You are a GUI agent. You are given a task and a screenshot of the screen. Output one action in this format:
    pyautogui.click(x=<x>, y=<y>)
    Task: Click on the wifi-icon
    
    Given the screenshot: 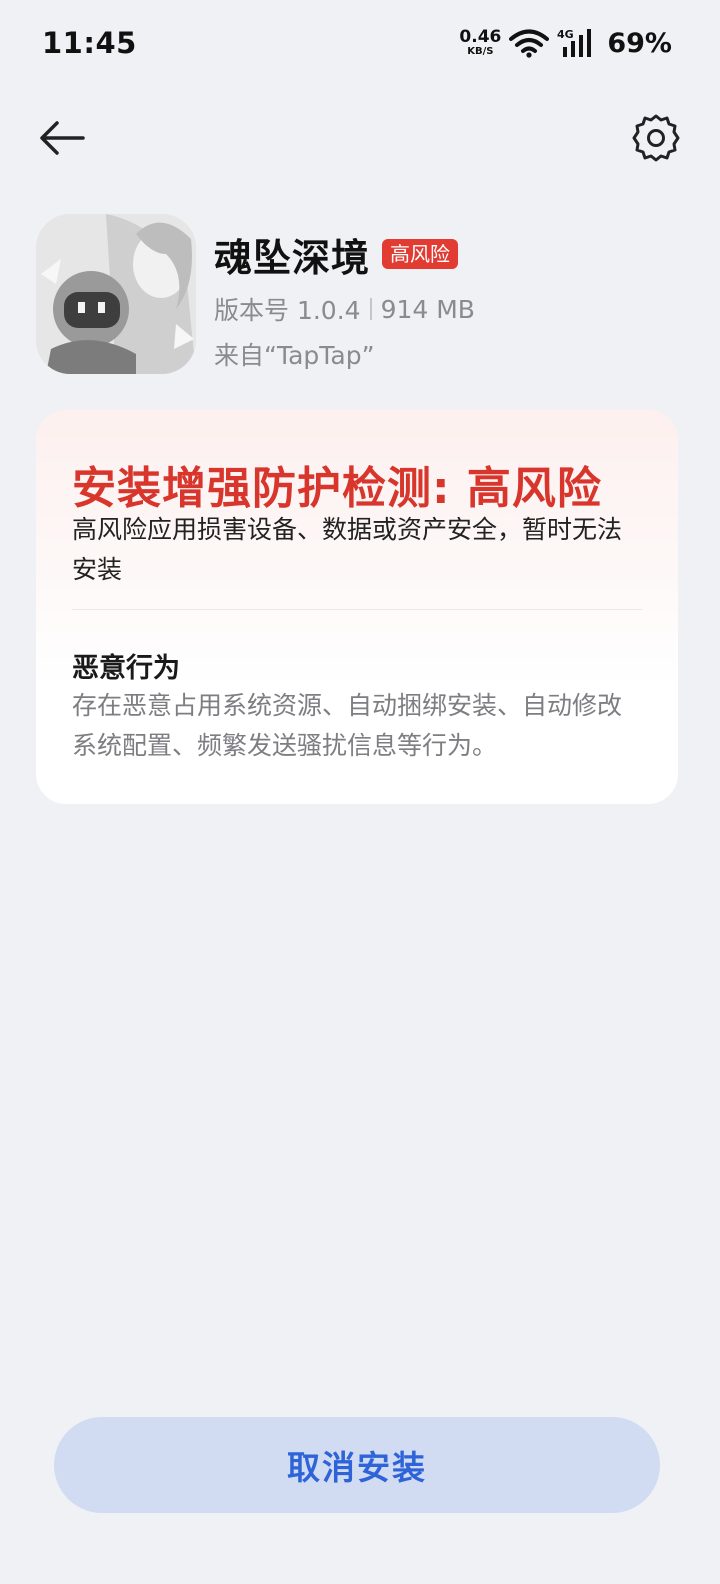 What is the action you would take?
    pyautogui.click(x=529, y=43)
    